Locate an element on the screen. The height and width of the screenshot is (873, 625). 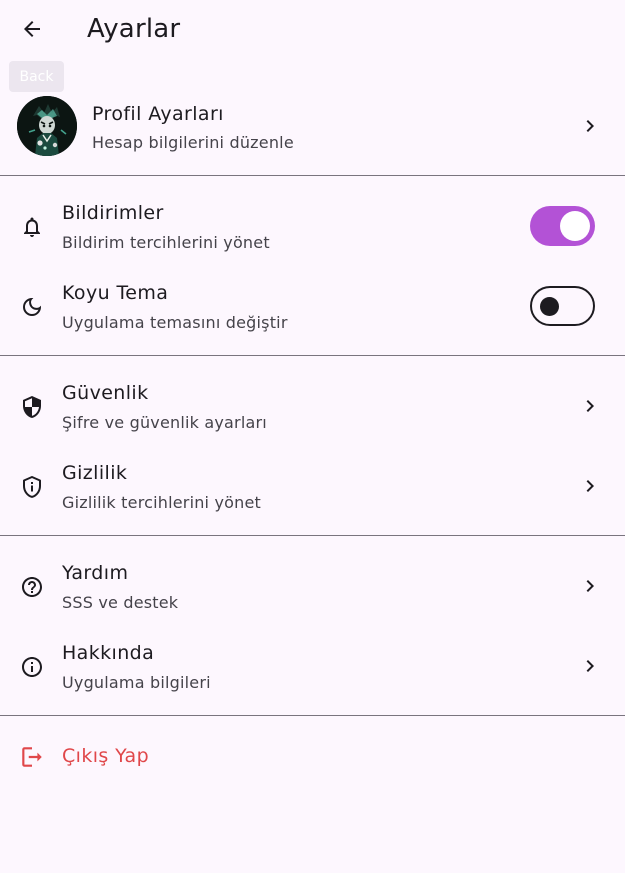
back-tooltip: Back is located at coordinates (36, 76).